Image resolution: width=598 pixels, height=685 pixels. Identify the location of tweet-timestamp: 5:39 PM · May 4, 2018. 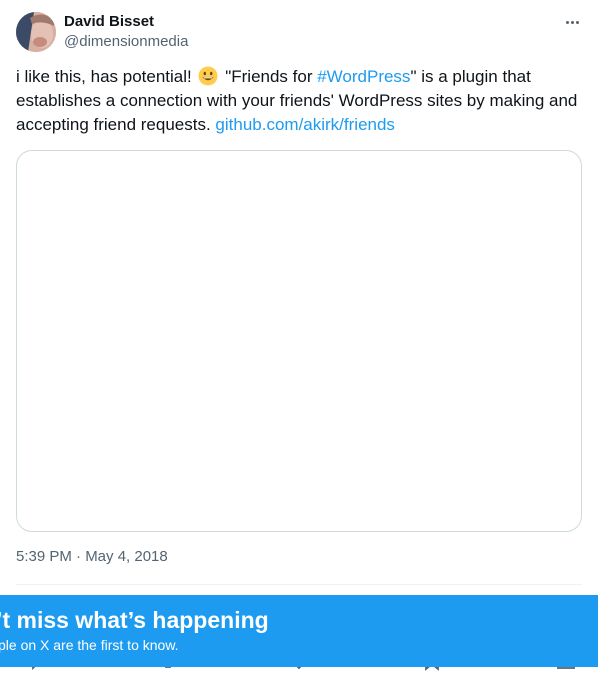
(92, 556).